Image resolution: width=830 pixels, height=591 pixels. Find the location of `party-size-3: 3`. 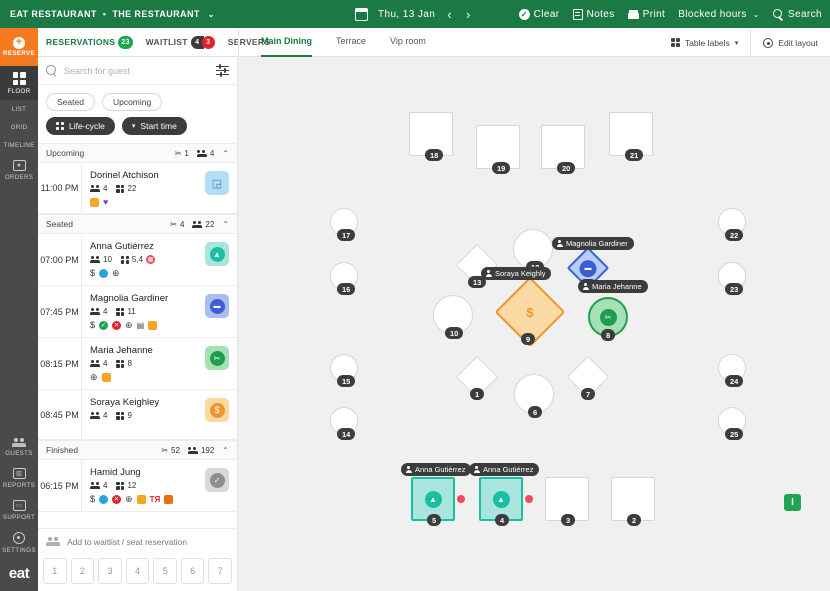

party-size-3: 3 is located at coordinates (110, 571).